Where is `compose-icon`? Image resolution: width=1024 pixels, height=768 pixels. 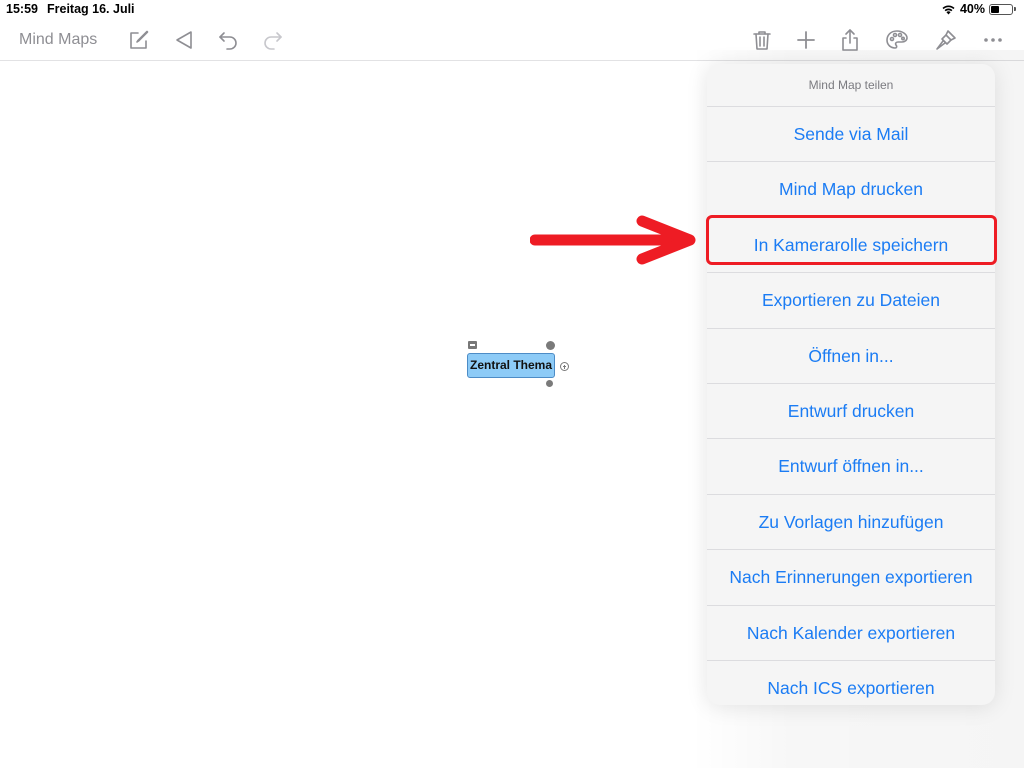
compose-icon is located at coordinates (139, 40).